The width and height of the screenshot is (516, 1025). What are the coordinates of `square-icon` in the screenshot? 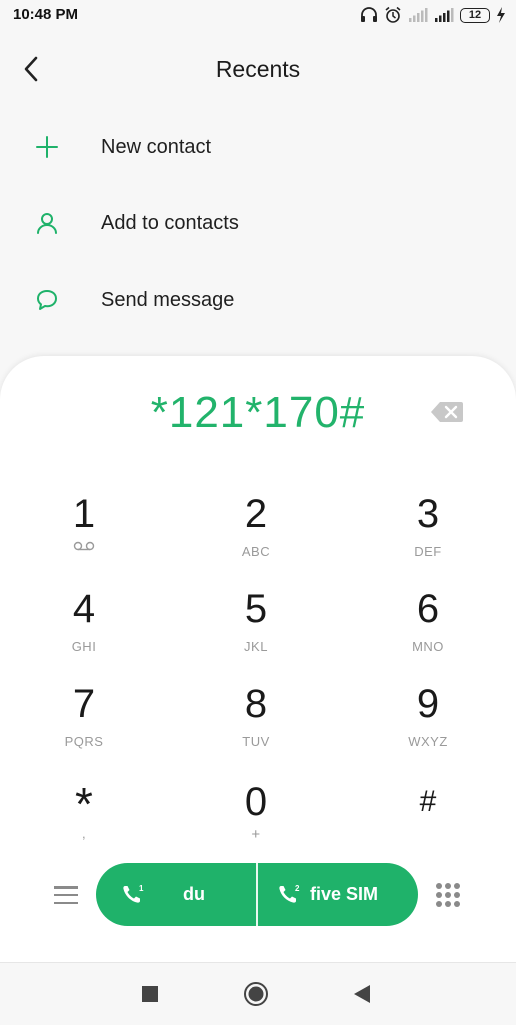 It's located at (150, 994).